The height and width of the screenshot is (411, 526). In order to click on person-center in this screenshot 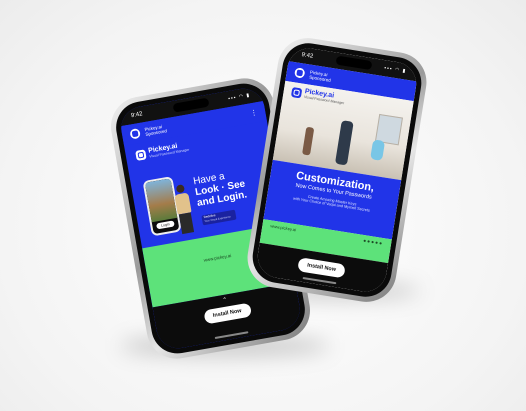, I will do `click(344, 143)`.